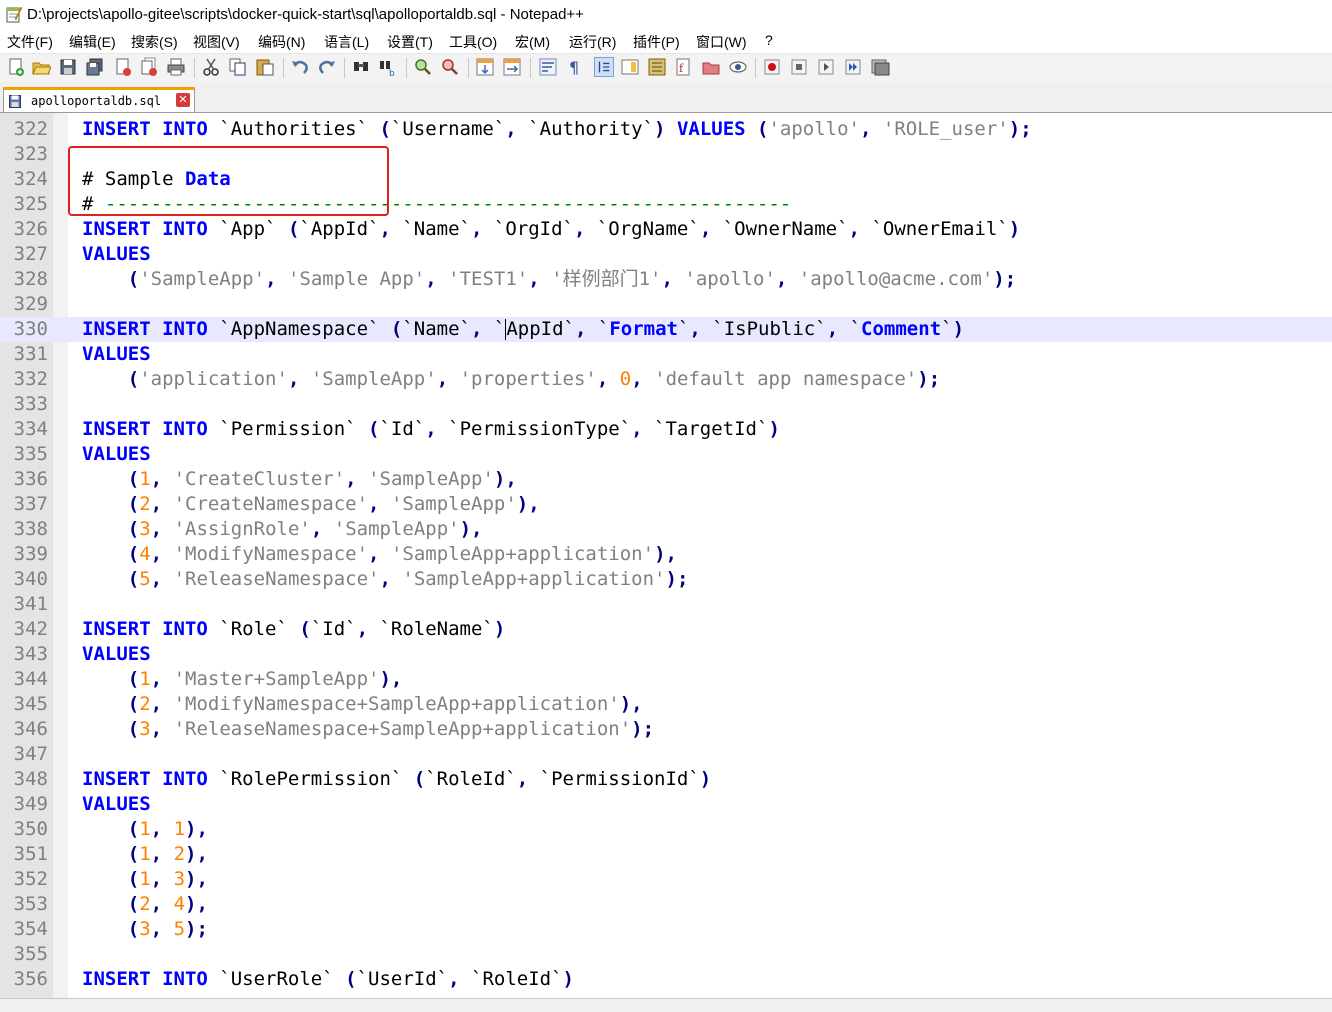 Image resolution: width=1332 pixels, height=1012 pixels. What do you see at coordinates (666, 529) in the screenshot?
I see `code-line: 338 (3, 'AssignRole', 'SampleApp'),` at bounding box center [666, 529].